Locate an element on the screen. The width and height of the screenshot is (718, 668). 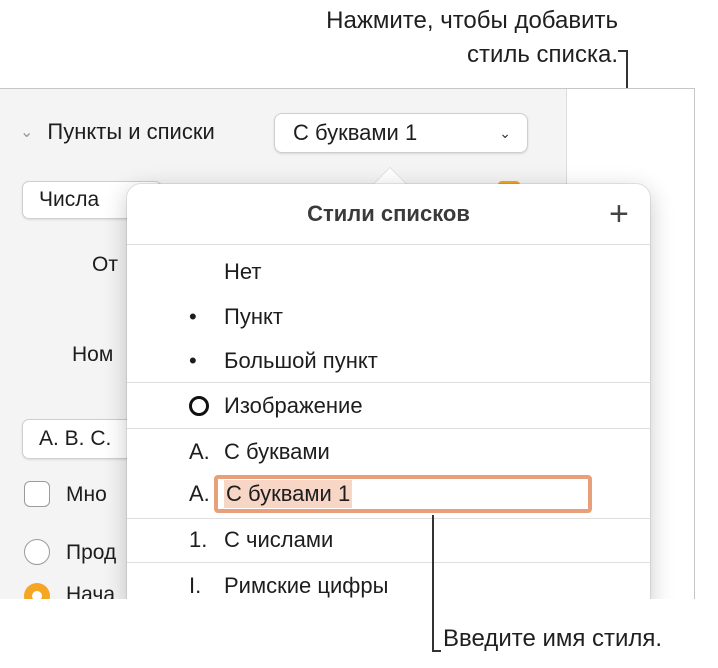
list-marker: 1. is located at coordinates (198, 539).